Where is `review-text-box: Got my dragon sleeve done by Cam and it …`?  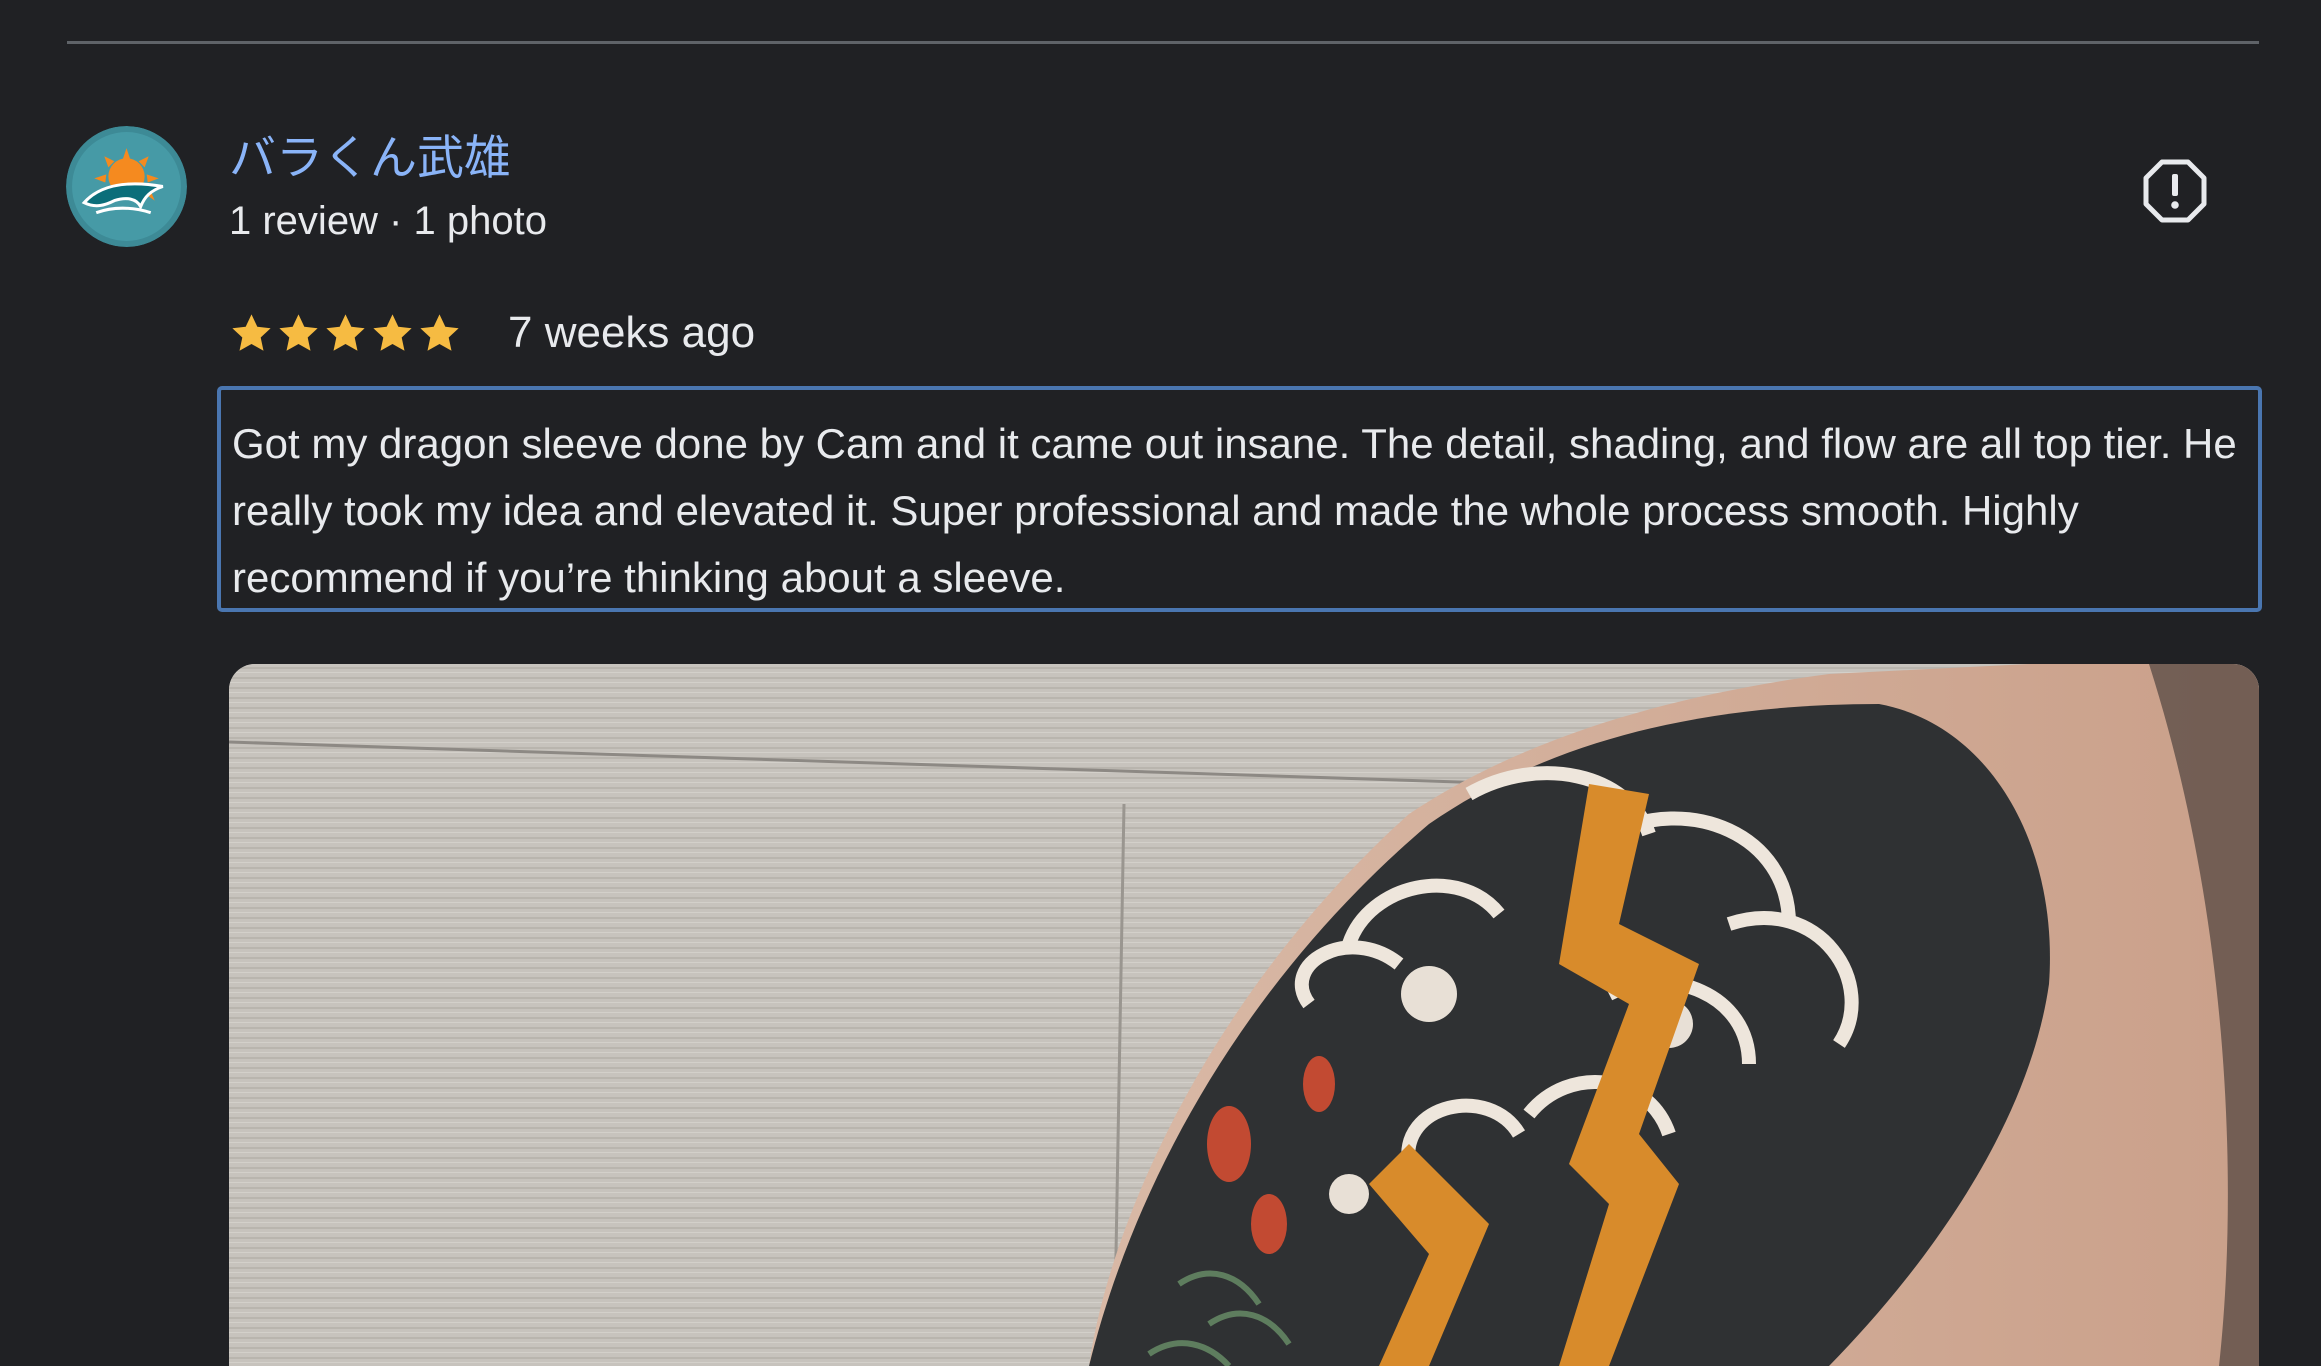 review-text-box: Got my dragon sleeve done by Cam and it … is located at coordinates (1239, 499).